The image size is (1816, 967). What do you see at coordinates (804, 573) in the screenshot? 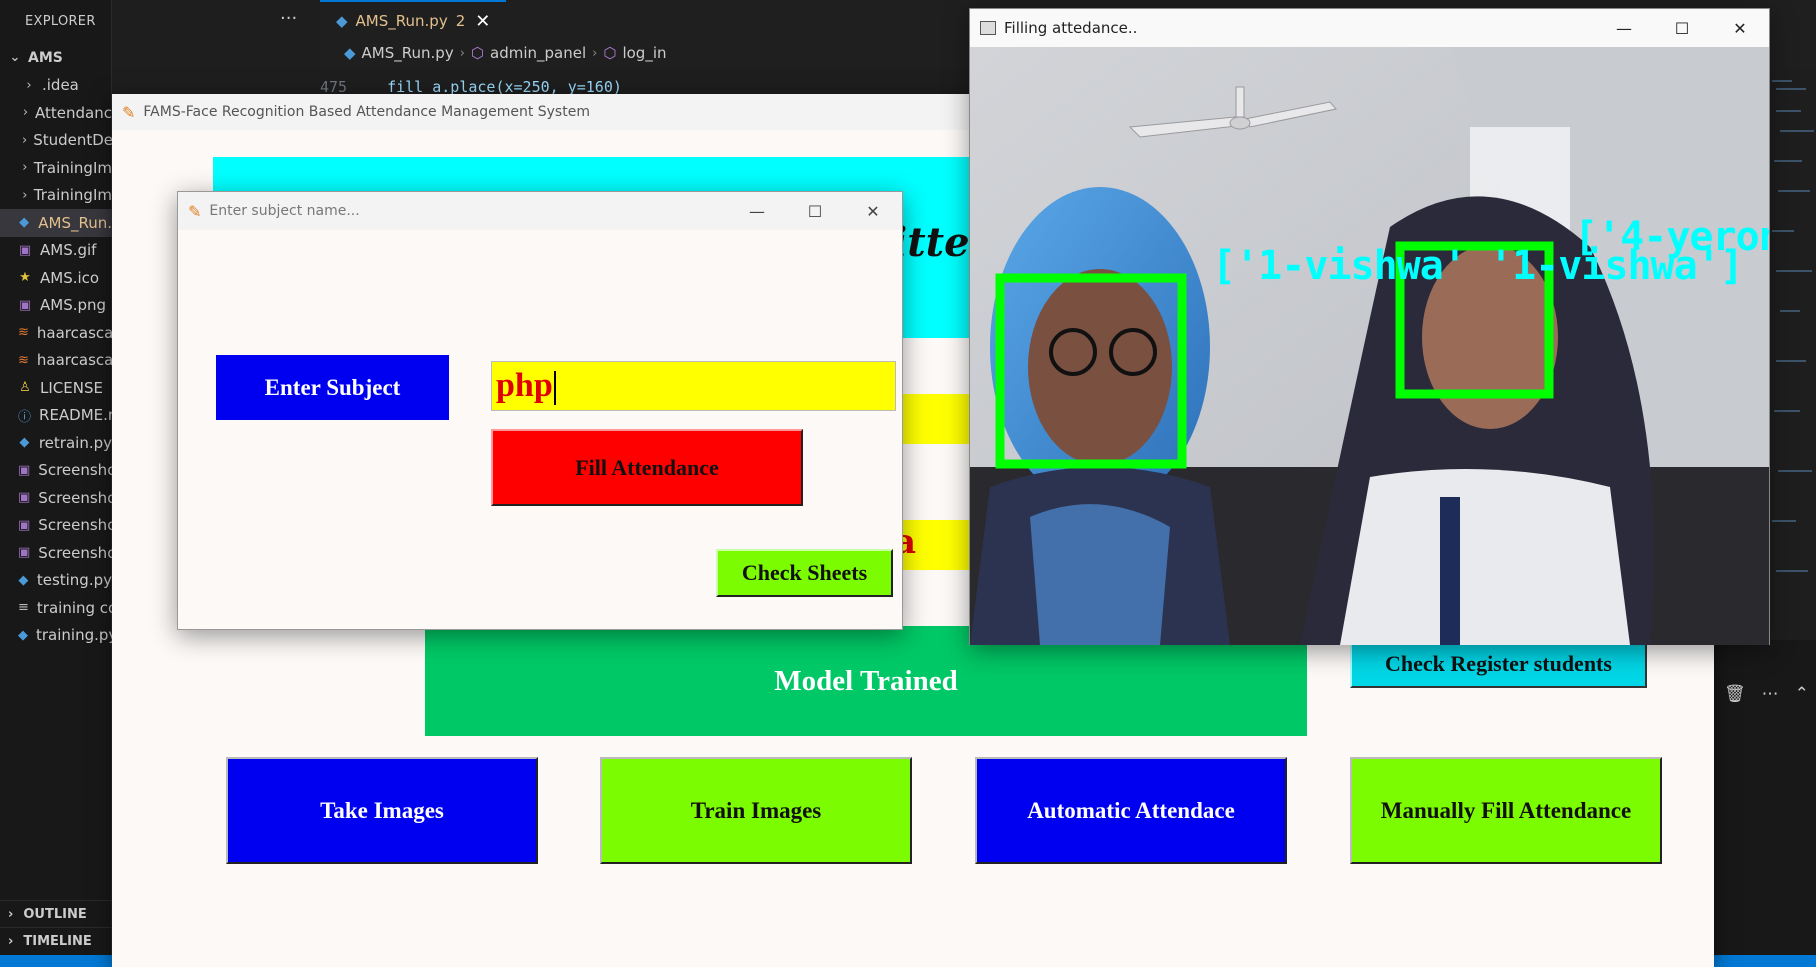
I see `check-sheets-button: Check Sheets` at bounding box center [804, 573].